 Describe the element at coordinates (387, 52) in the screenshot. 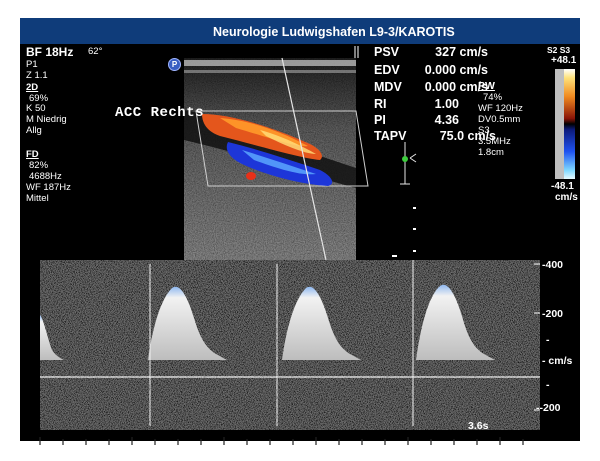

I see `measurement-name: PSV` at that location.